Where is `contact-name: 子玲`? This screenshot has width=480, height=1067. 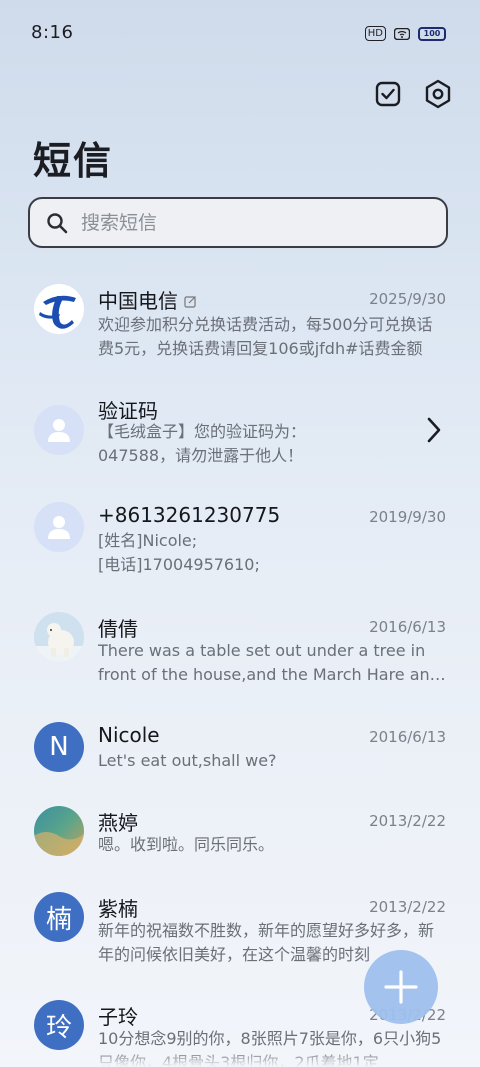 contact-name: 子玲 is located at coordinates (118, 1017).